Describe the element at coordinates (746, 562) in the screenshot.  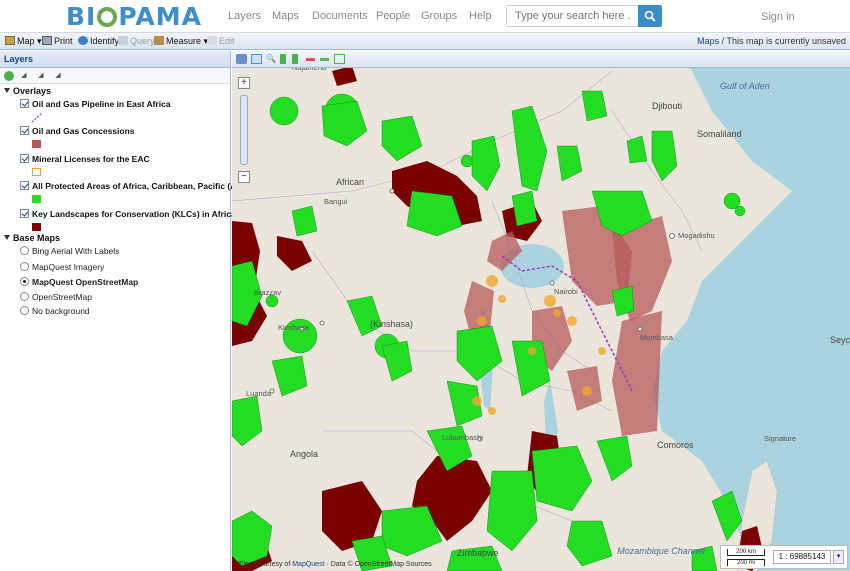
I see `scale-mi: 200 mi` at that location.